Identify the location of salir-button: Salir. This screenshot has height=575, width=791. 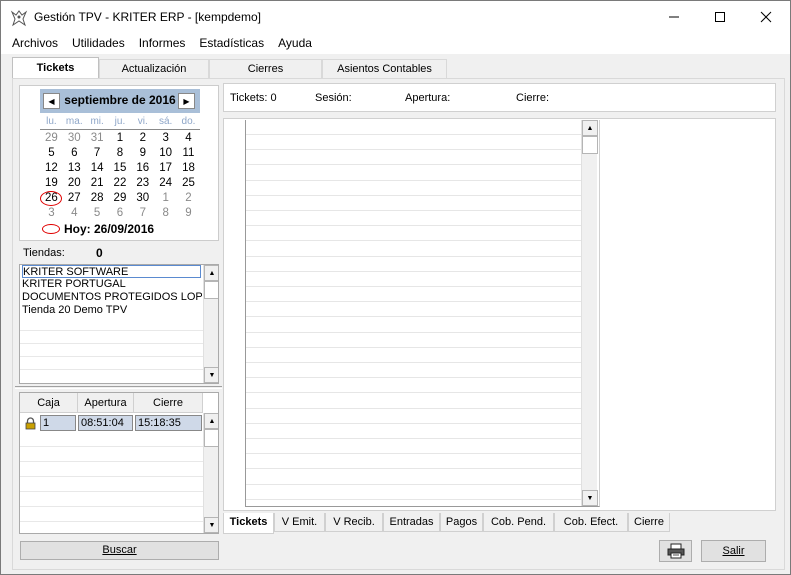
(733, 551).